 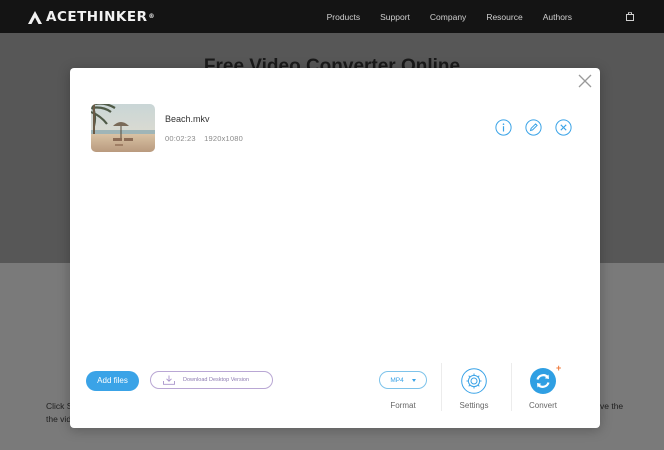 I want to click on download-desktop-button: Download Desktop Version, so click(x=211, y=380).